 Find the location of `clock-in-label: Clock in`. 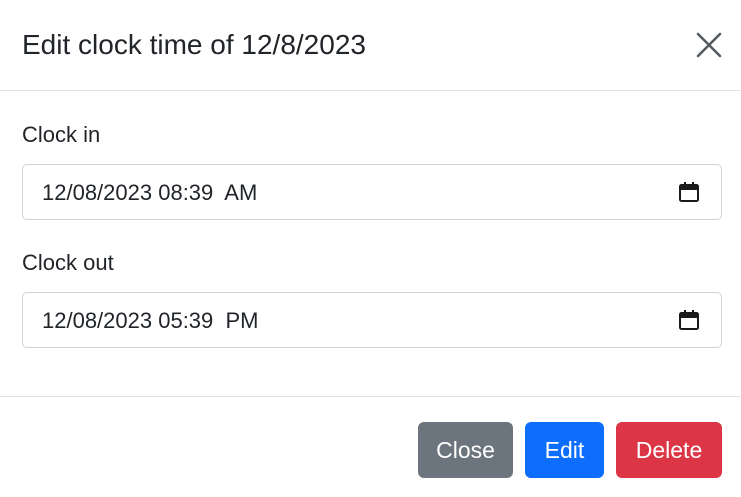

clock-in-label: Clock in is located at coordinates (61, 134).